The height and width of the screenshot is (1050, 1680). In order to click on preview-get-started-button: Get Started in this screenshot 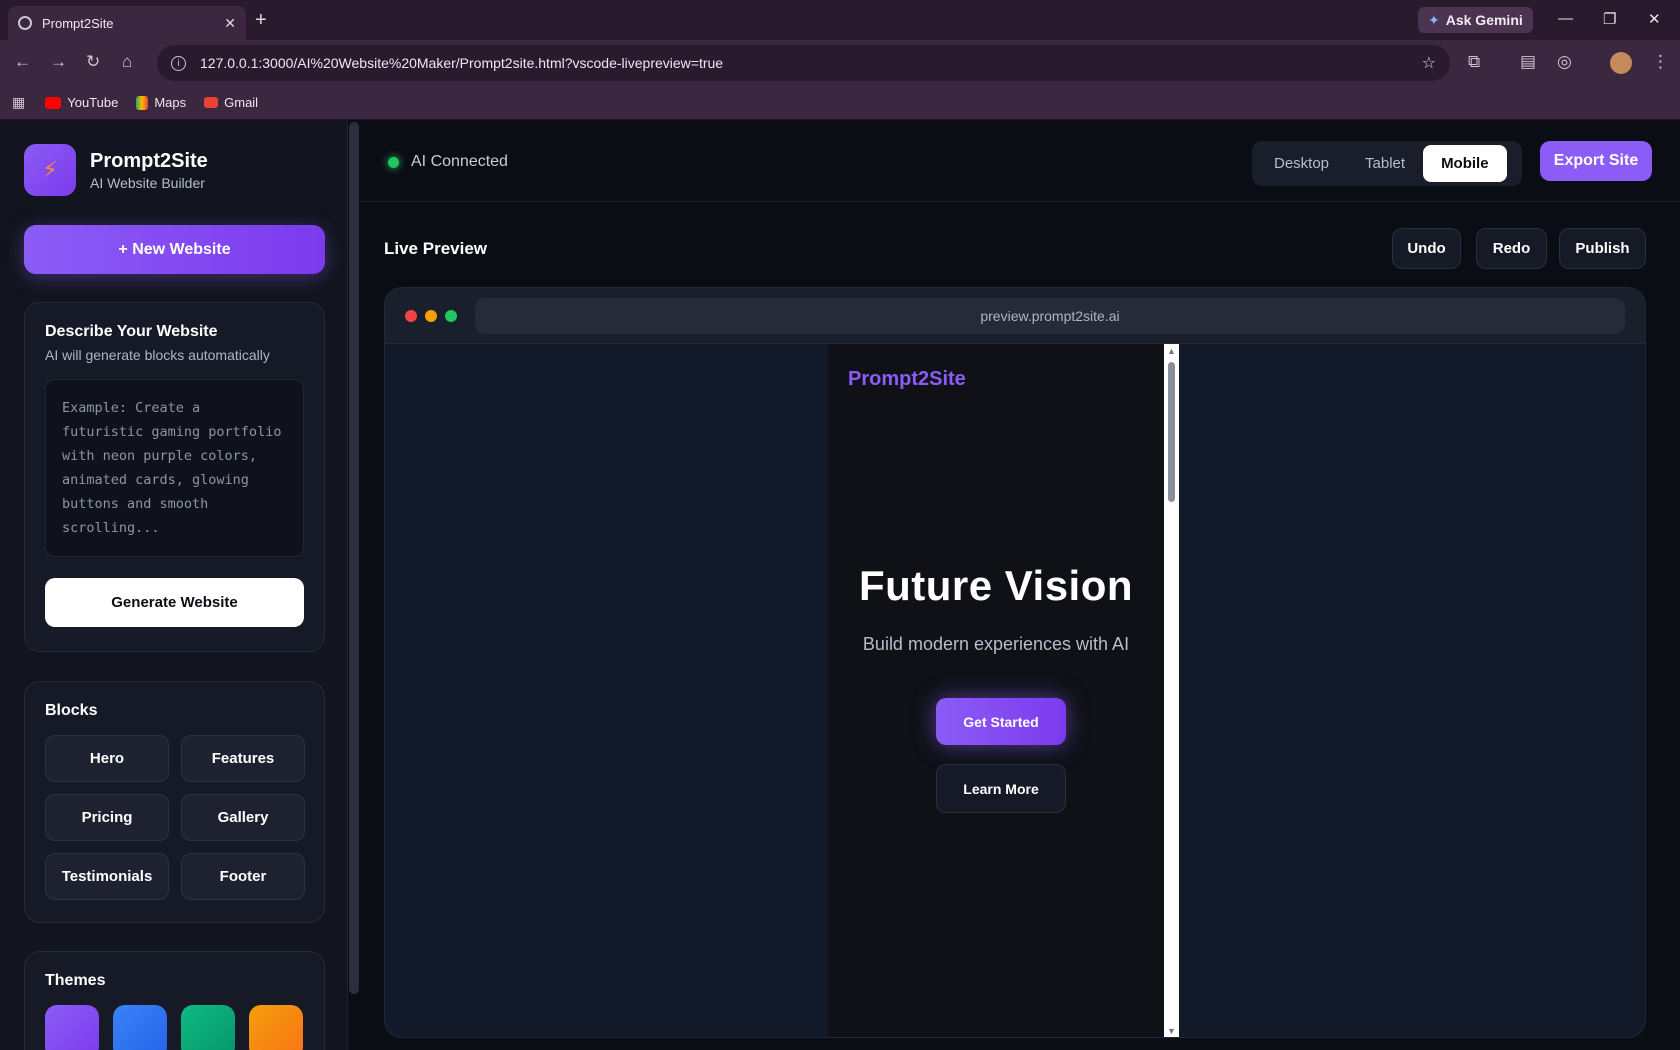, I will do `click(1001, 721)`.